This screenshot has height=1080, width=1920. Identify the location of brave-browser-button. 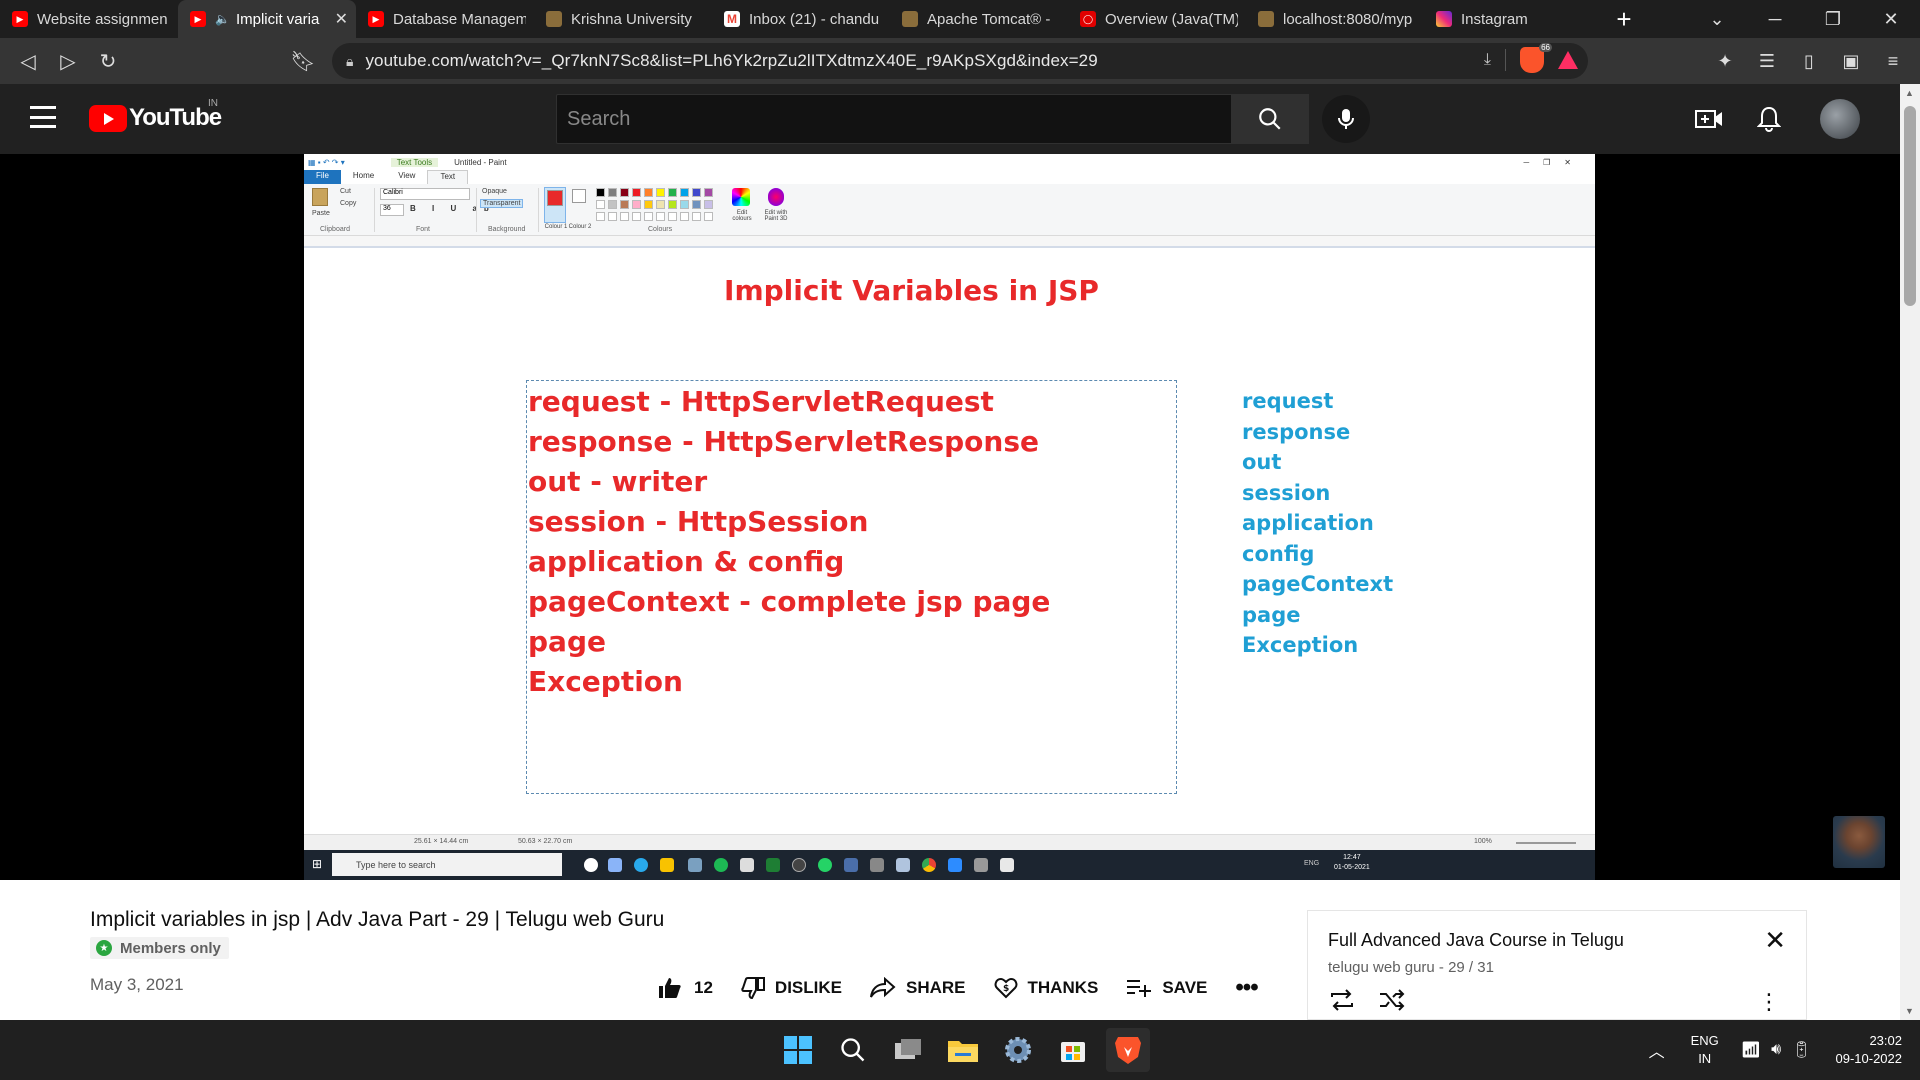
(1128, 1050).